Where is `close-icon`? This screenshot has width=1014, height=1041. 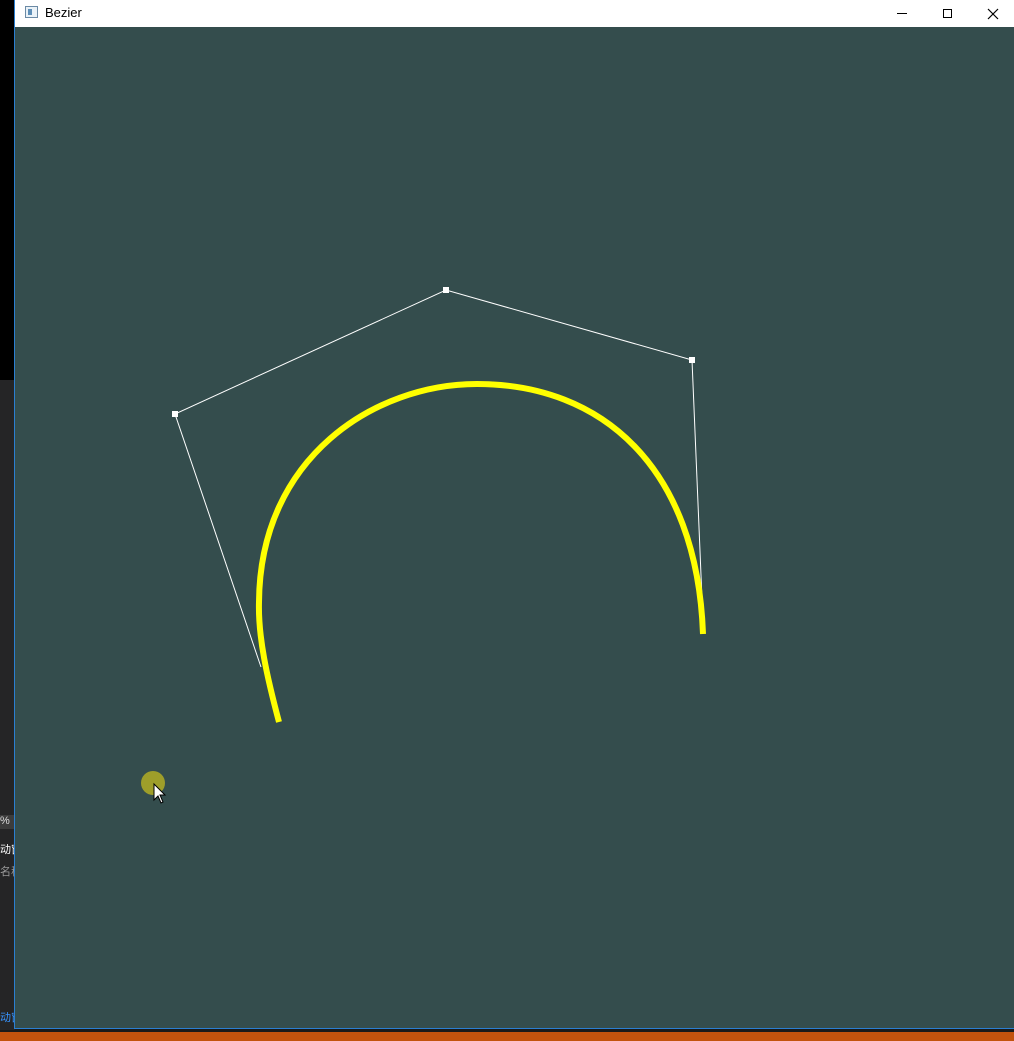
close-icon is located at coordinates (993, 13).